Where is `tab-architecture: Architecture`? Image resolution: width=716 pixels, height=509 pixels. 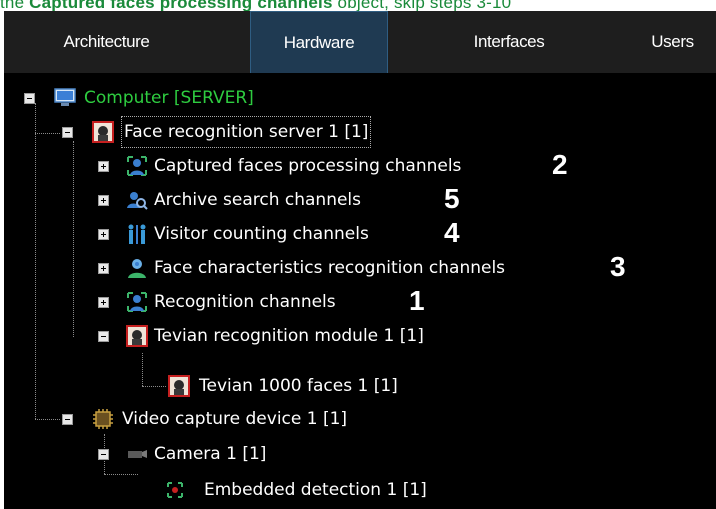
tab-architecture: Architecture is located at coordinates (106, 42).